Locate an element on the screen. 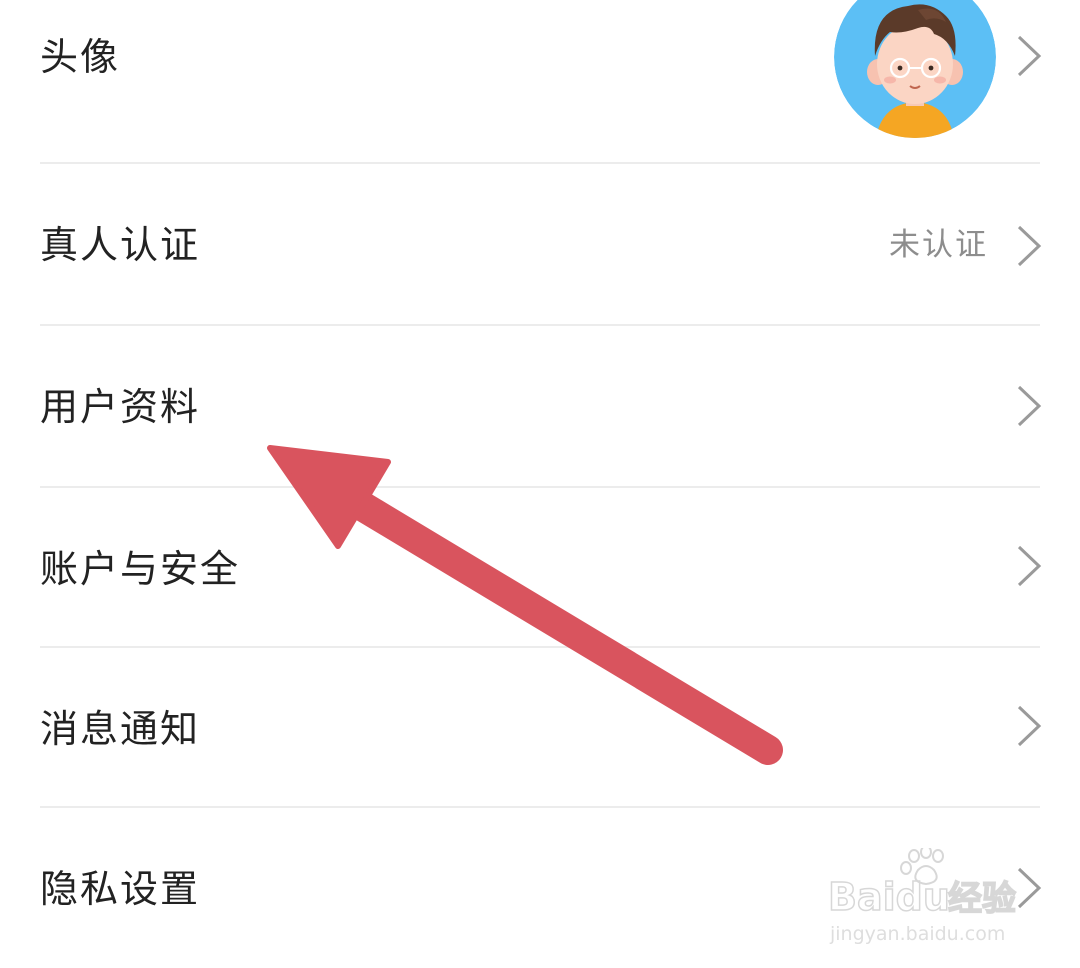 This screenshot has width=1080, height=968. row-label-real-name-verification: 真人认证 is located at coordinates (120, 245).